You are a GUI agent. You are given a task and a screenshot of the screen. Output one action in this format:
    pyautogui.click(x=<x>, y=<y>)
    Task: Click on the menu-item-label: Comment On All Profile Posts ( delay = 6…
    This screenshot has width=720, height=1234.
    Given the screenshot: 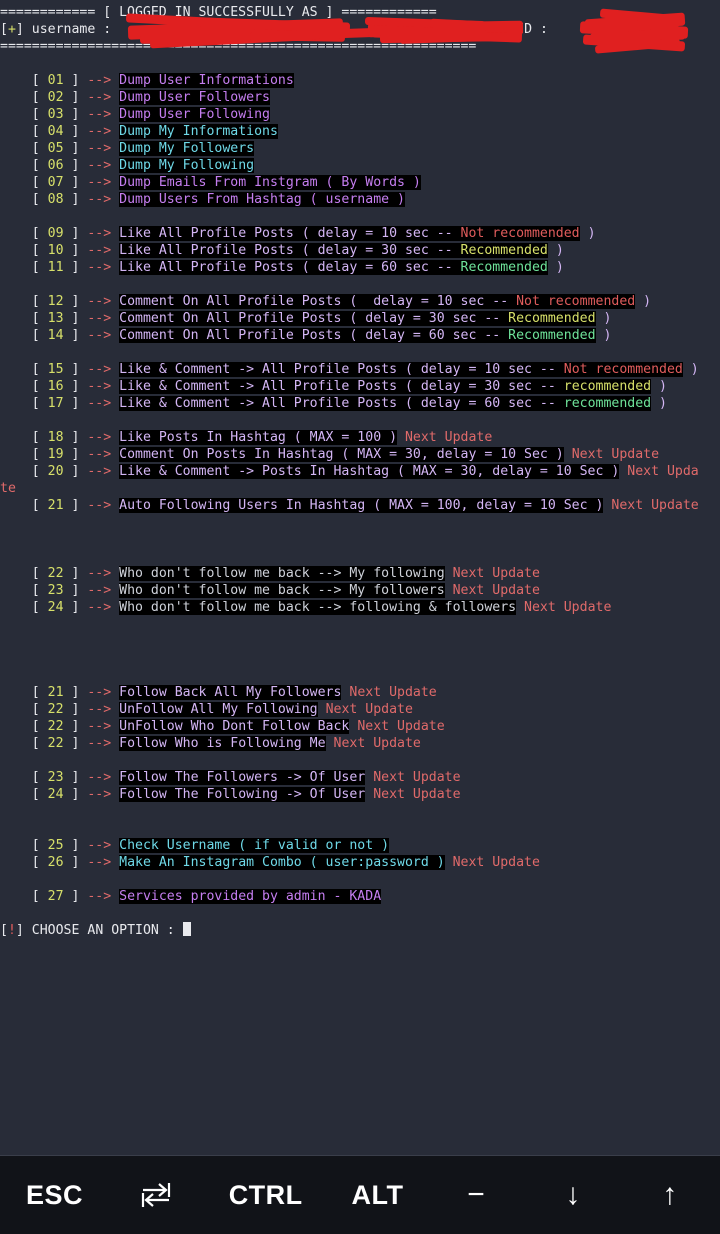 What is the action you would take?
    pyautogui.click(x=314, y=335)
    